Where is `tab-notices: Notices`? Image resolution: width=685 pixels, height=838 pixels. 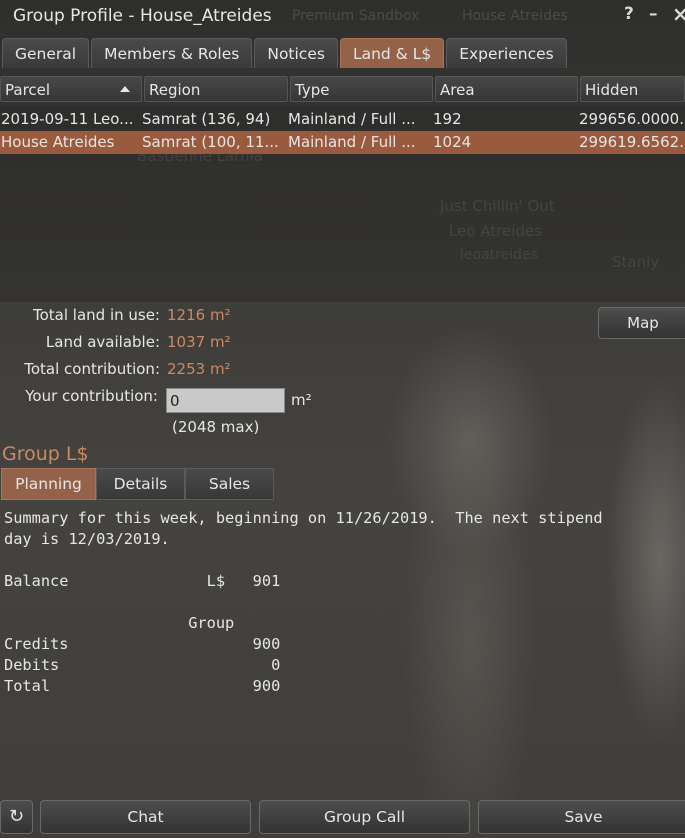 tab-notices: Notices is located at coordinates (296, 53).